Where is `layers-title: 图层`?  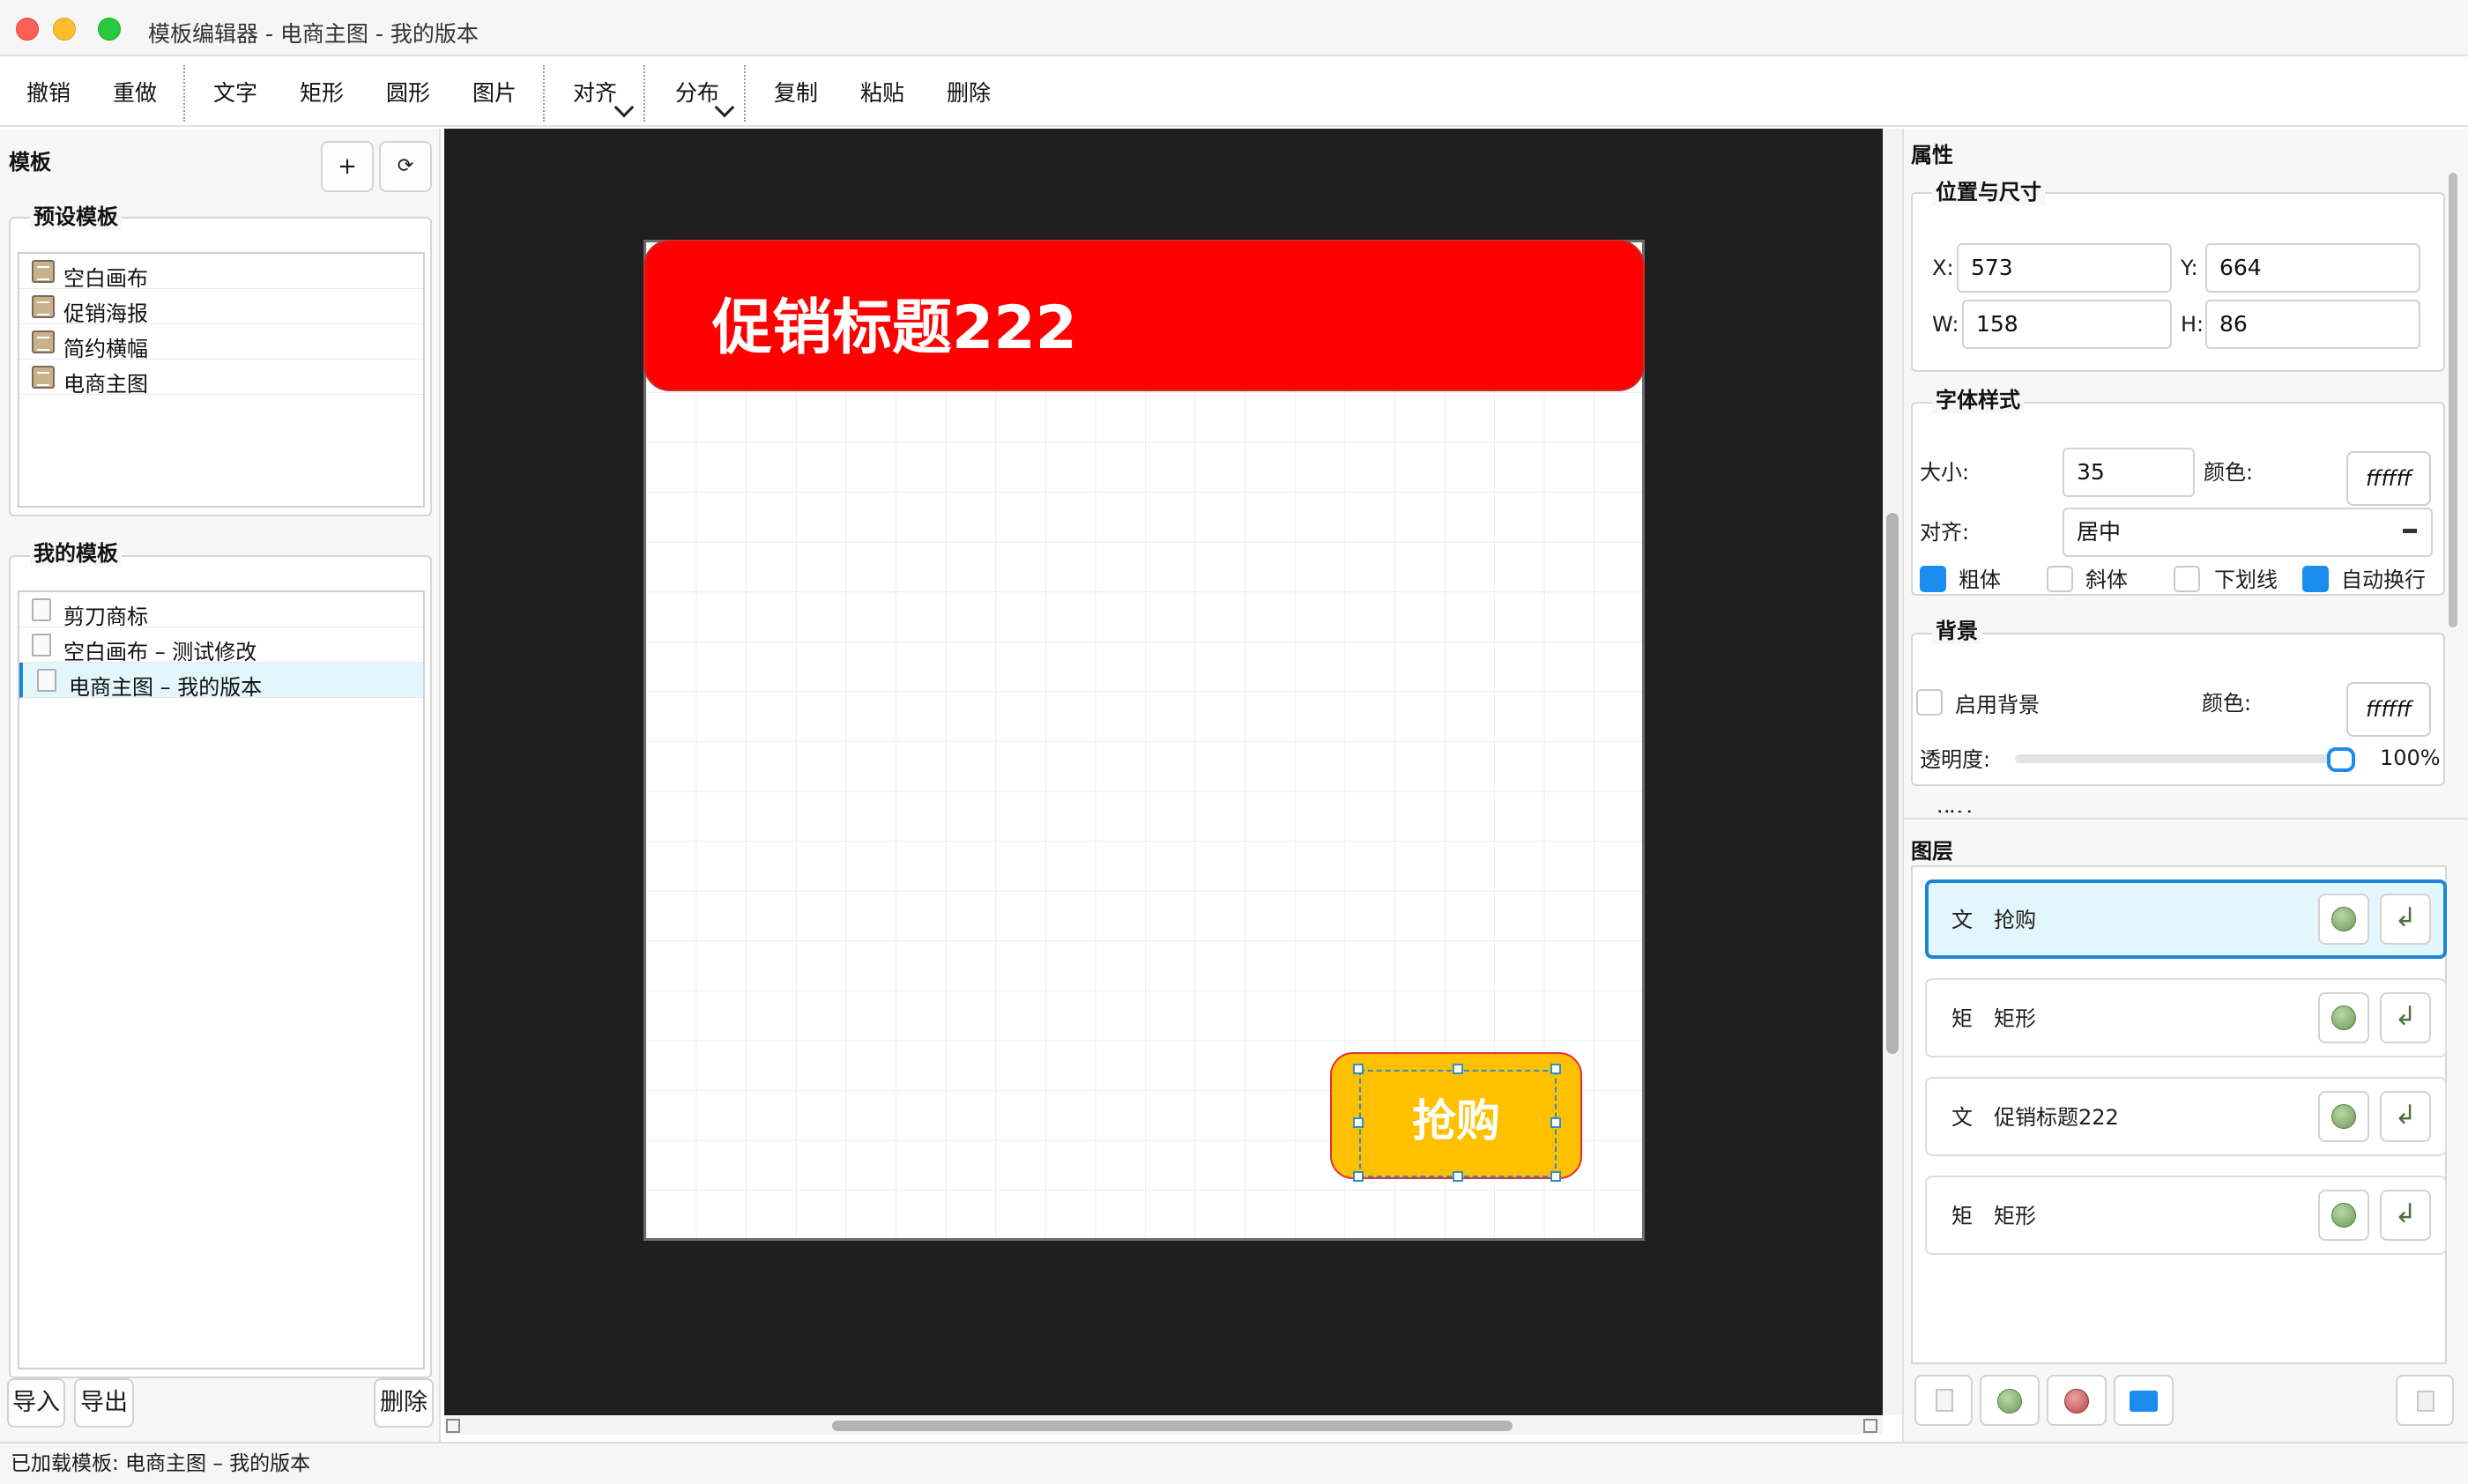 layers-title: 图层 is located at coordinates (1932, 851).